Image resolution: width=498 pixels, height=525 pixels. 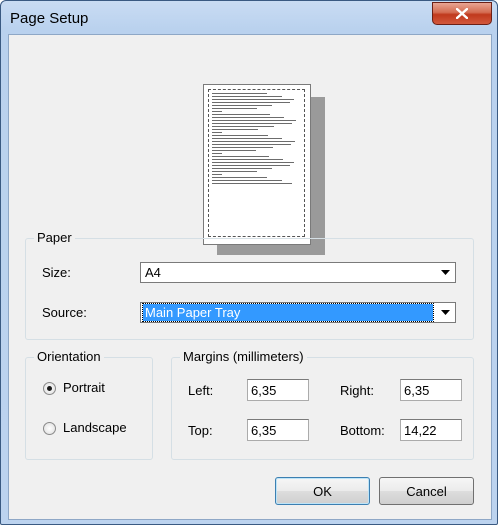 I want to click on cancel-button: Cancel, so click(x=426, y=491).